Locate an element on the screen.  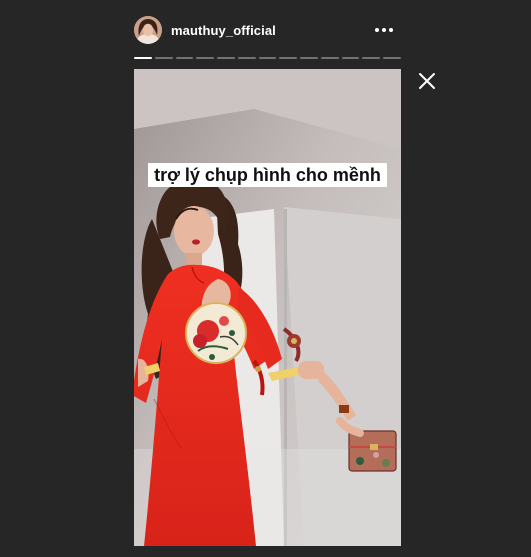
avatar is located at coordinates (148, 30).